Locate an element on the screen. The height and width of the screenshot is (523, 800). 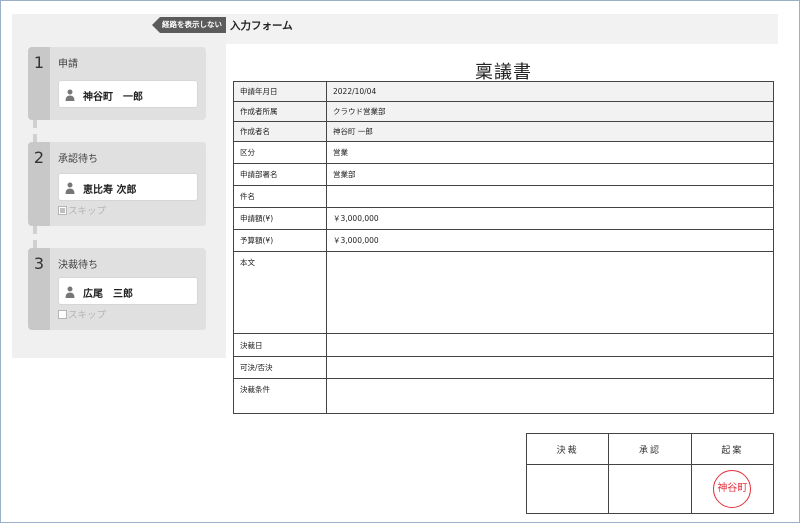
field-label: 可決/否決 is located at coordinates (280, 367).